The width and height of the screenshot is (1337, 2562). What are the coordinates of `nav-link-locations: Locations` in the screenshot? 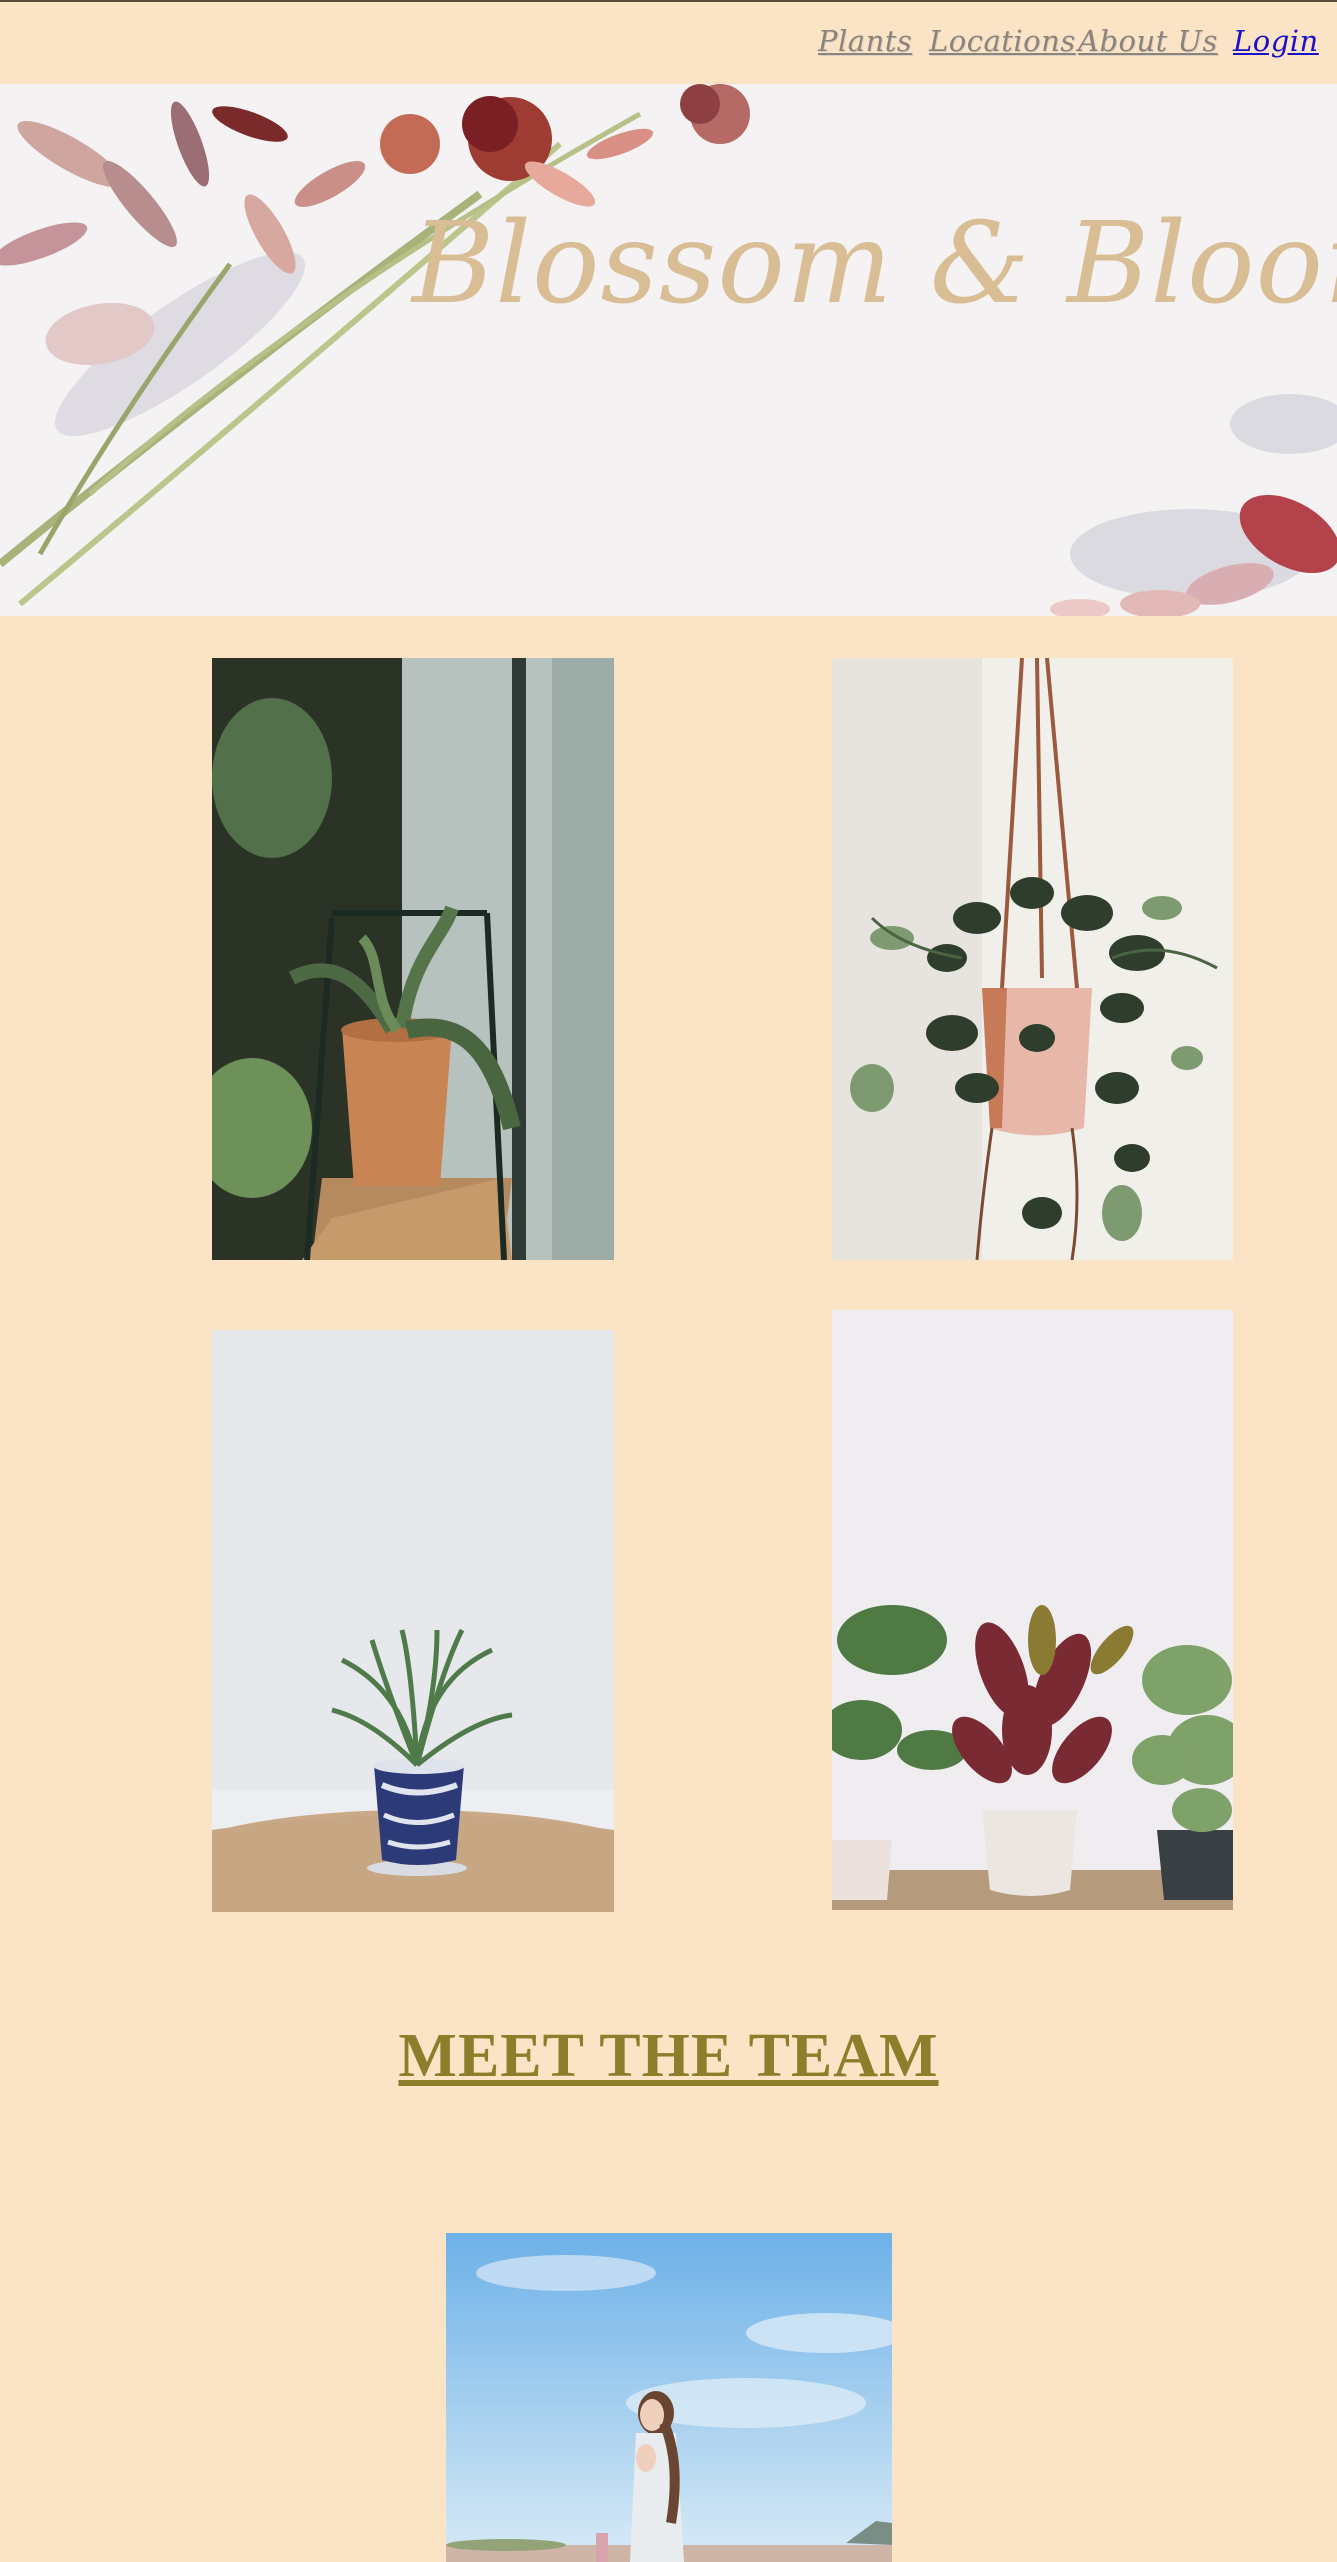 It's located at (1002, 41).